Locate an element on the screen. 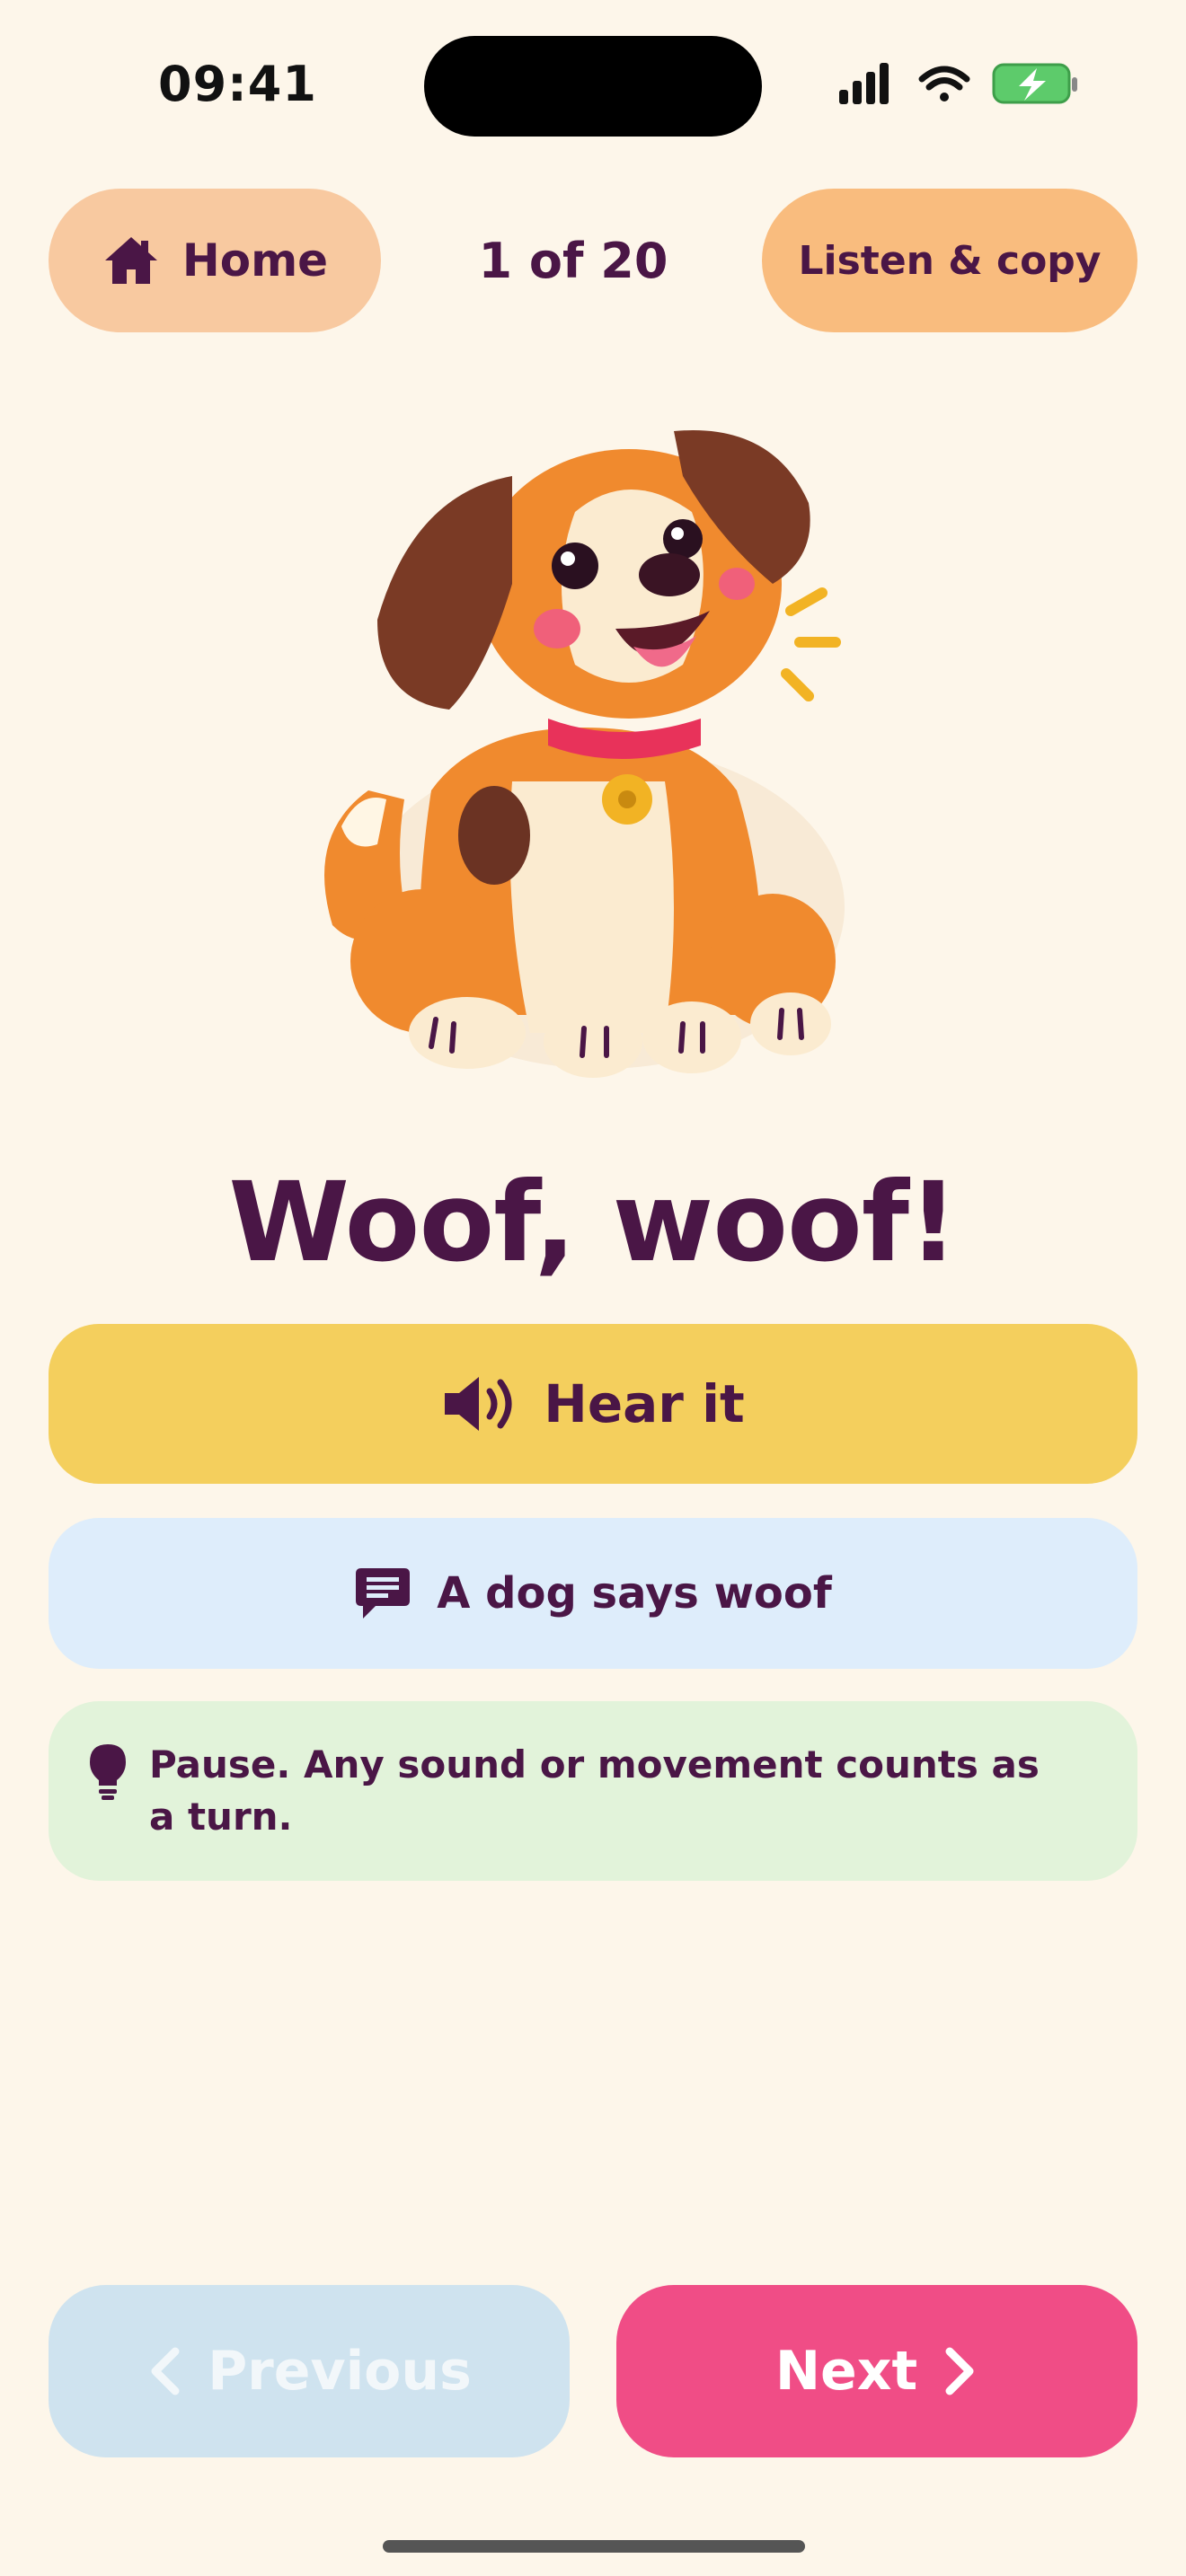 Image resolution: width=1186 pixels, height=2576 pixels. signal-icon is located at coordinates (864, 83).